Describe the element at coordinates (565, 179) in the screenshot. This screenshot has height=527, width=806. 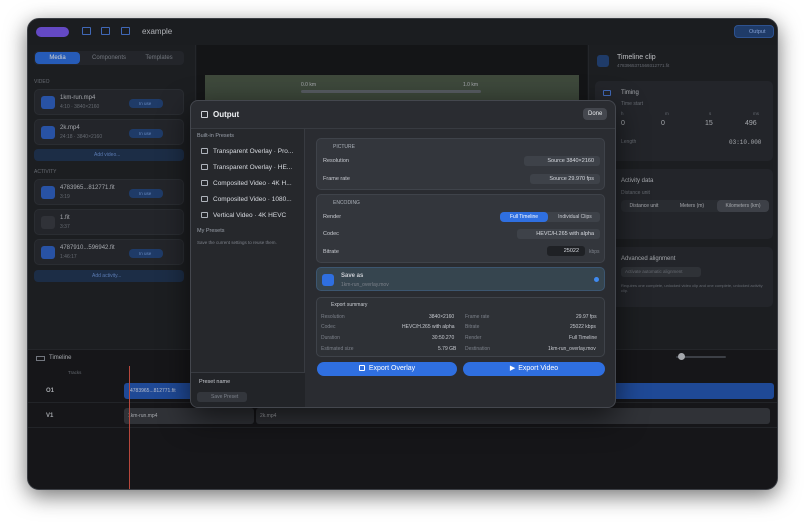
I see `framerate-select: Source 29.970 fps` at that location.